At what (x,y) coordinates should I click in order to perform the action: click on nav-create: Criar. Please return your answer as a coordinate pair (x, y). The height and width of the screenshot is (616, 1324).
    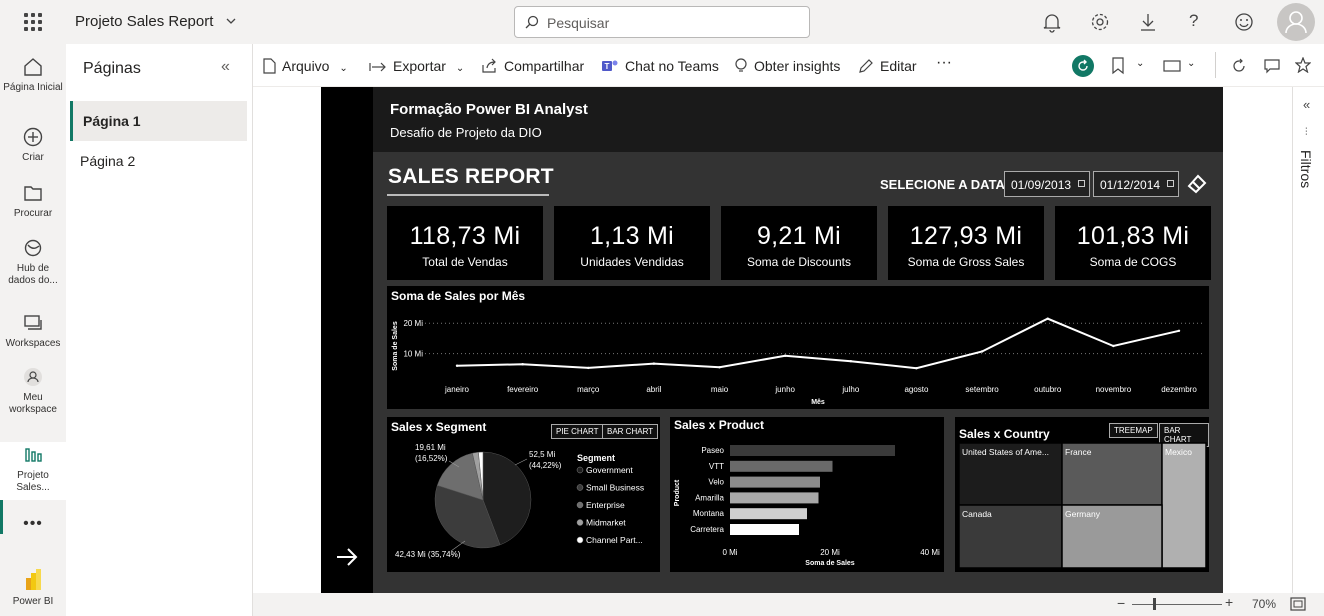
    Looking at the image, I should click on (33, 145).